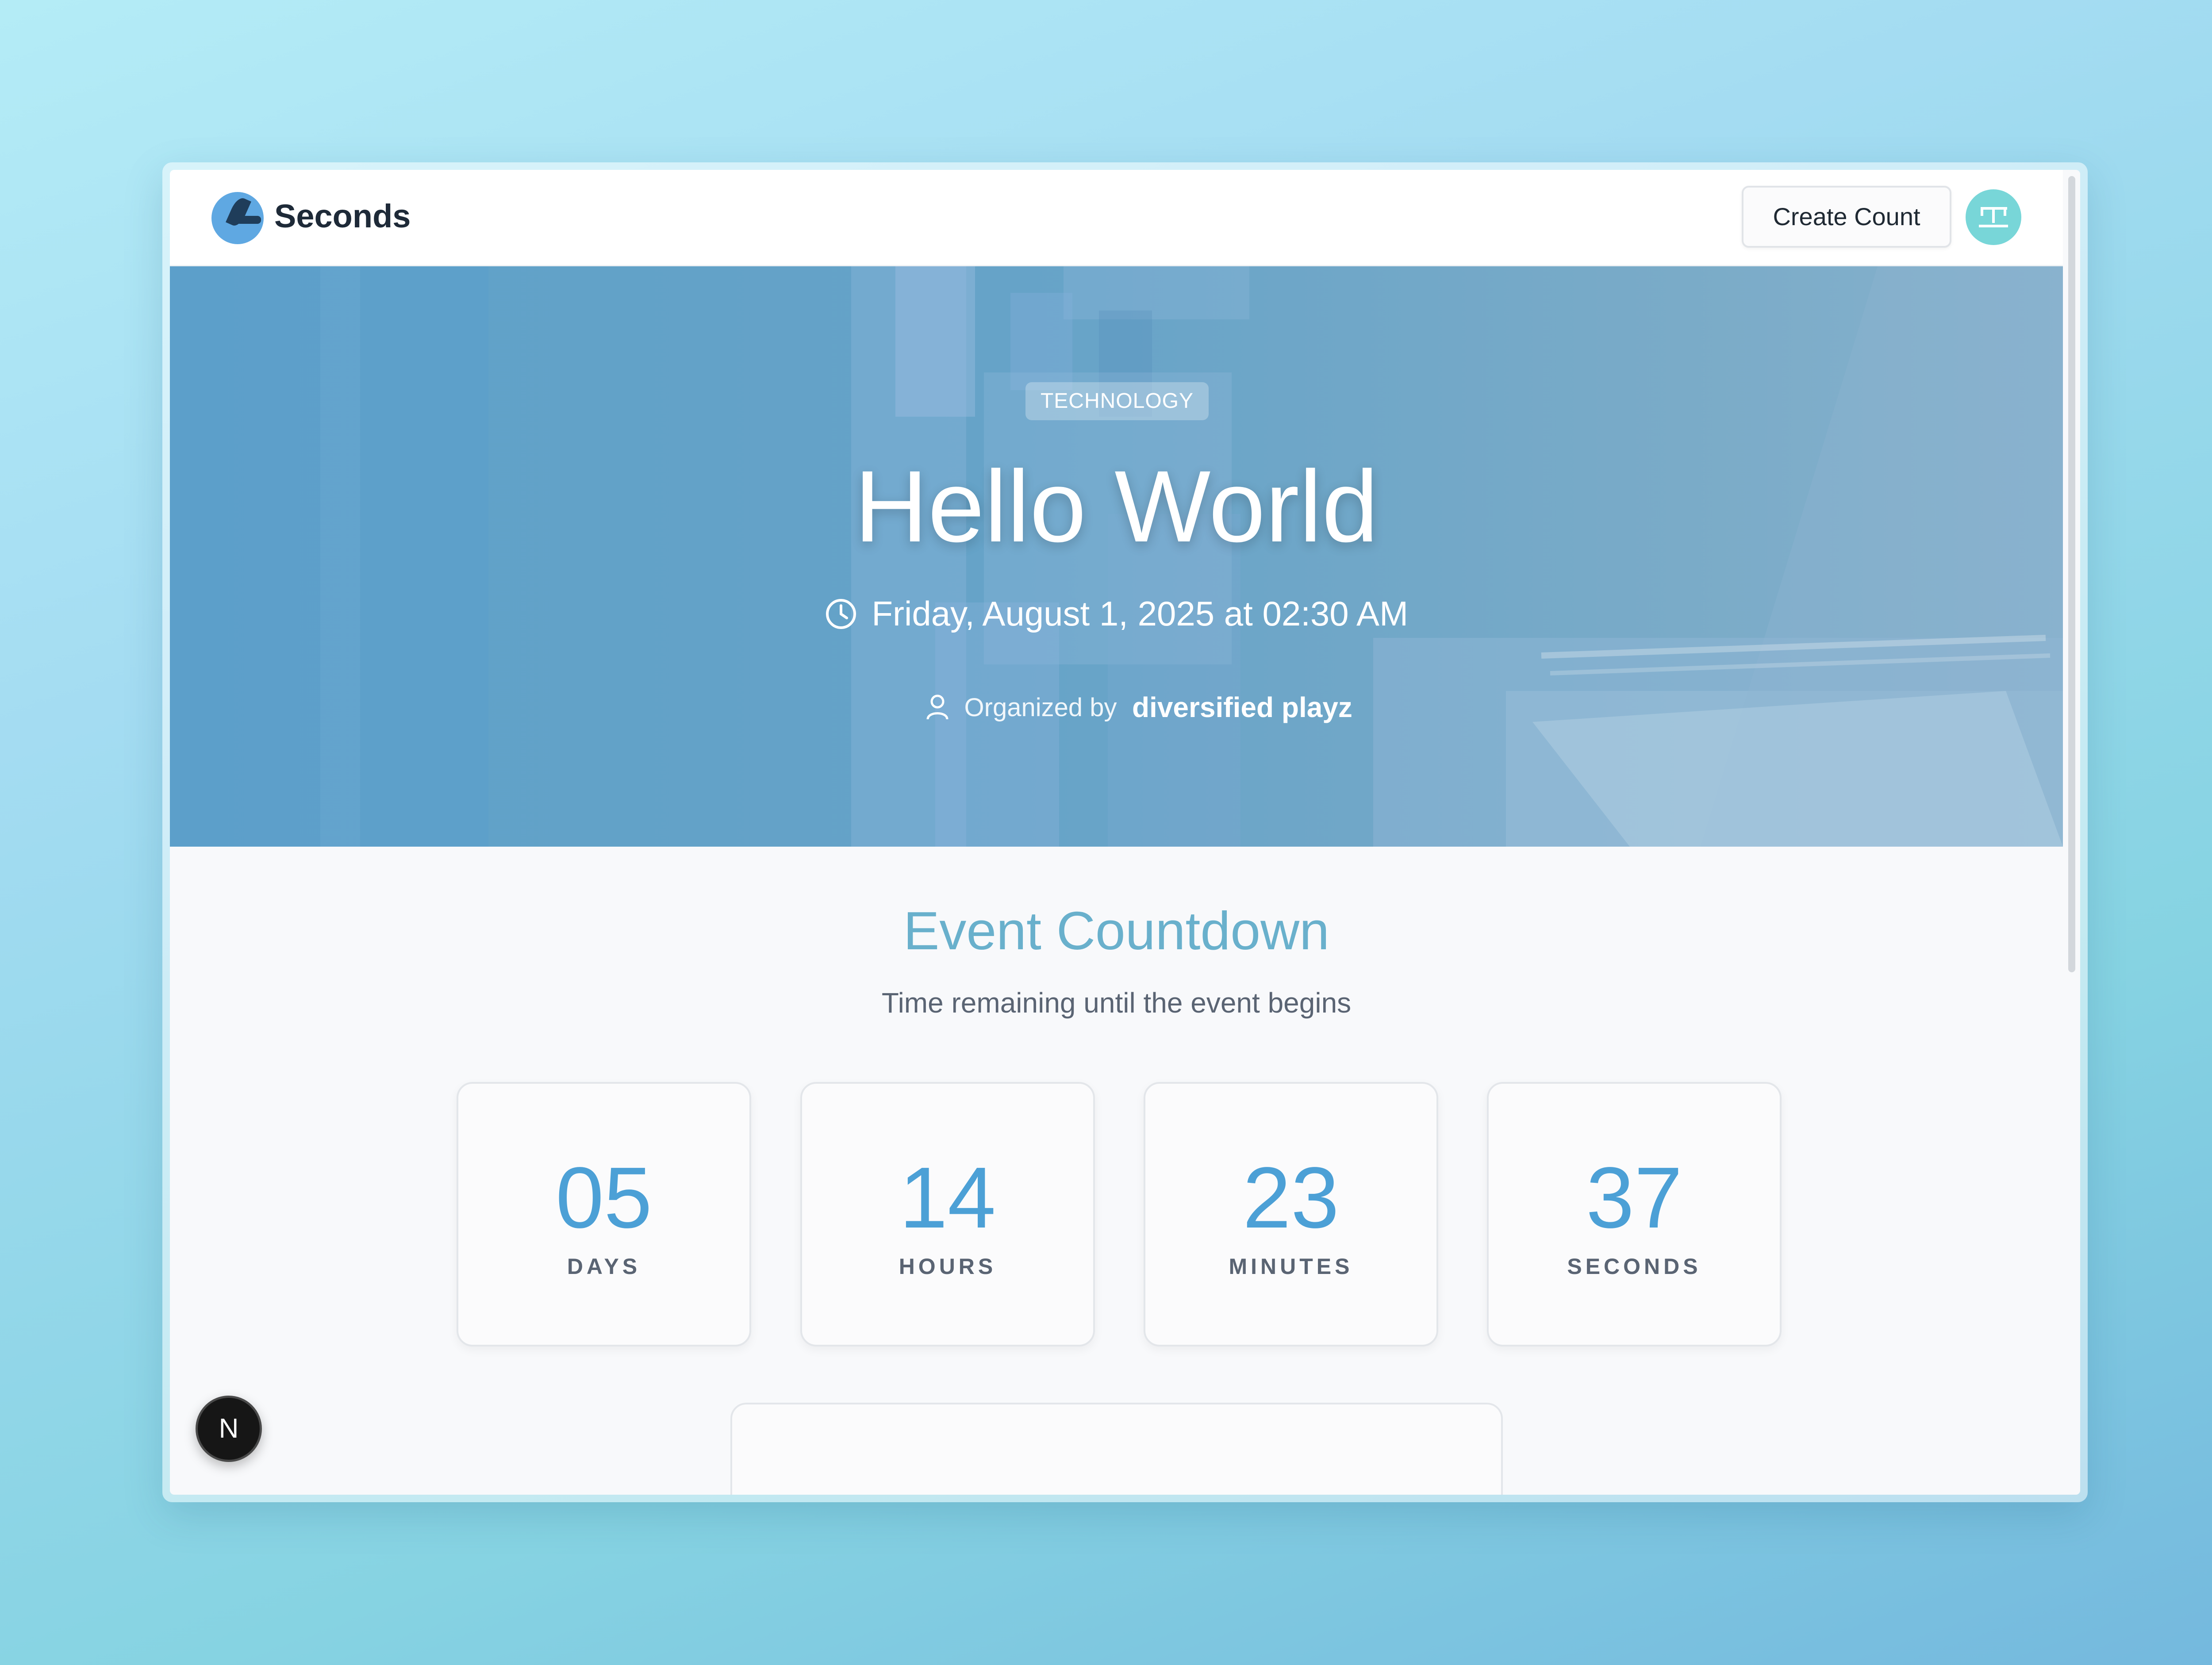 Image resolution: width=2212 pixels, height=1665 pixels. I want to click on hours-label: HOURS, so click(948, 1266).